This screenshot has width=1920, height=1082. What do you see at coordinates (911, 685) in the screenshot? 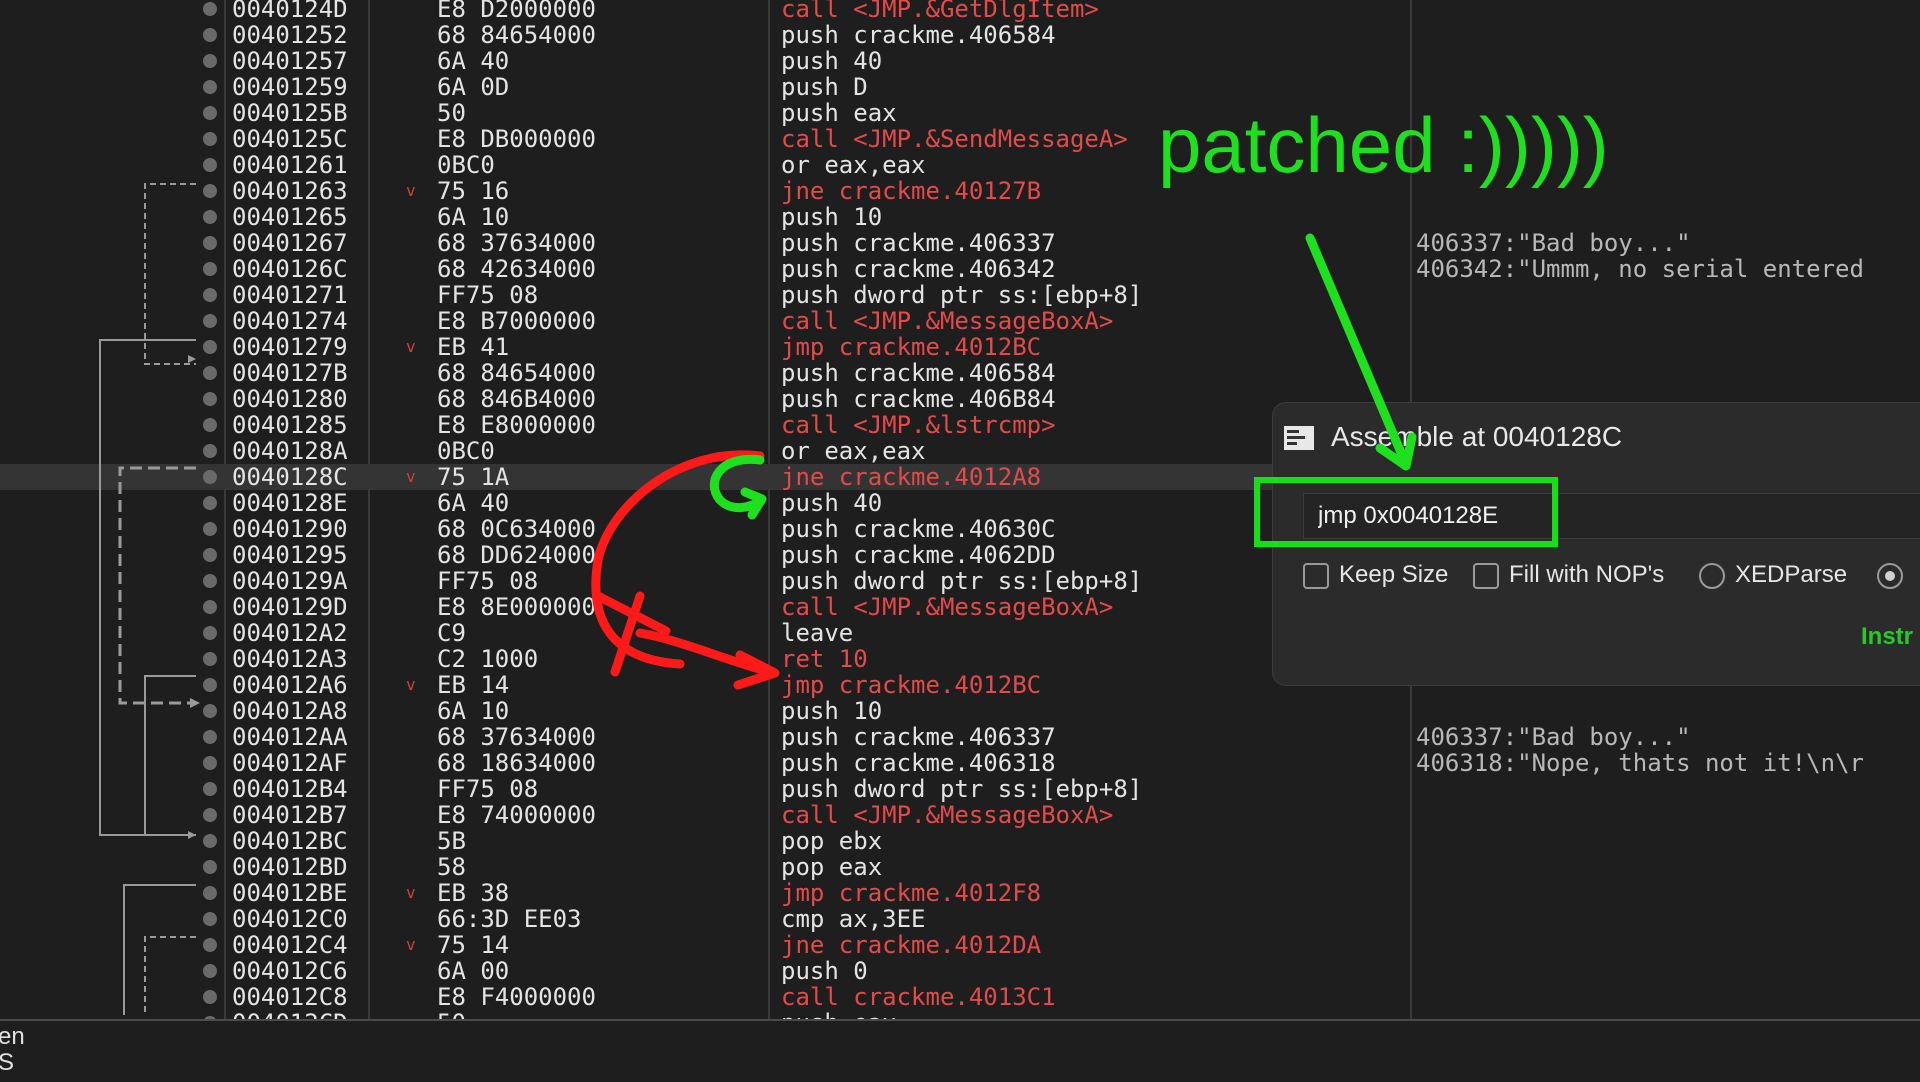
I see `row-instruction: jmp crackme.4012BC` at bounding box center [911, 685].